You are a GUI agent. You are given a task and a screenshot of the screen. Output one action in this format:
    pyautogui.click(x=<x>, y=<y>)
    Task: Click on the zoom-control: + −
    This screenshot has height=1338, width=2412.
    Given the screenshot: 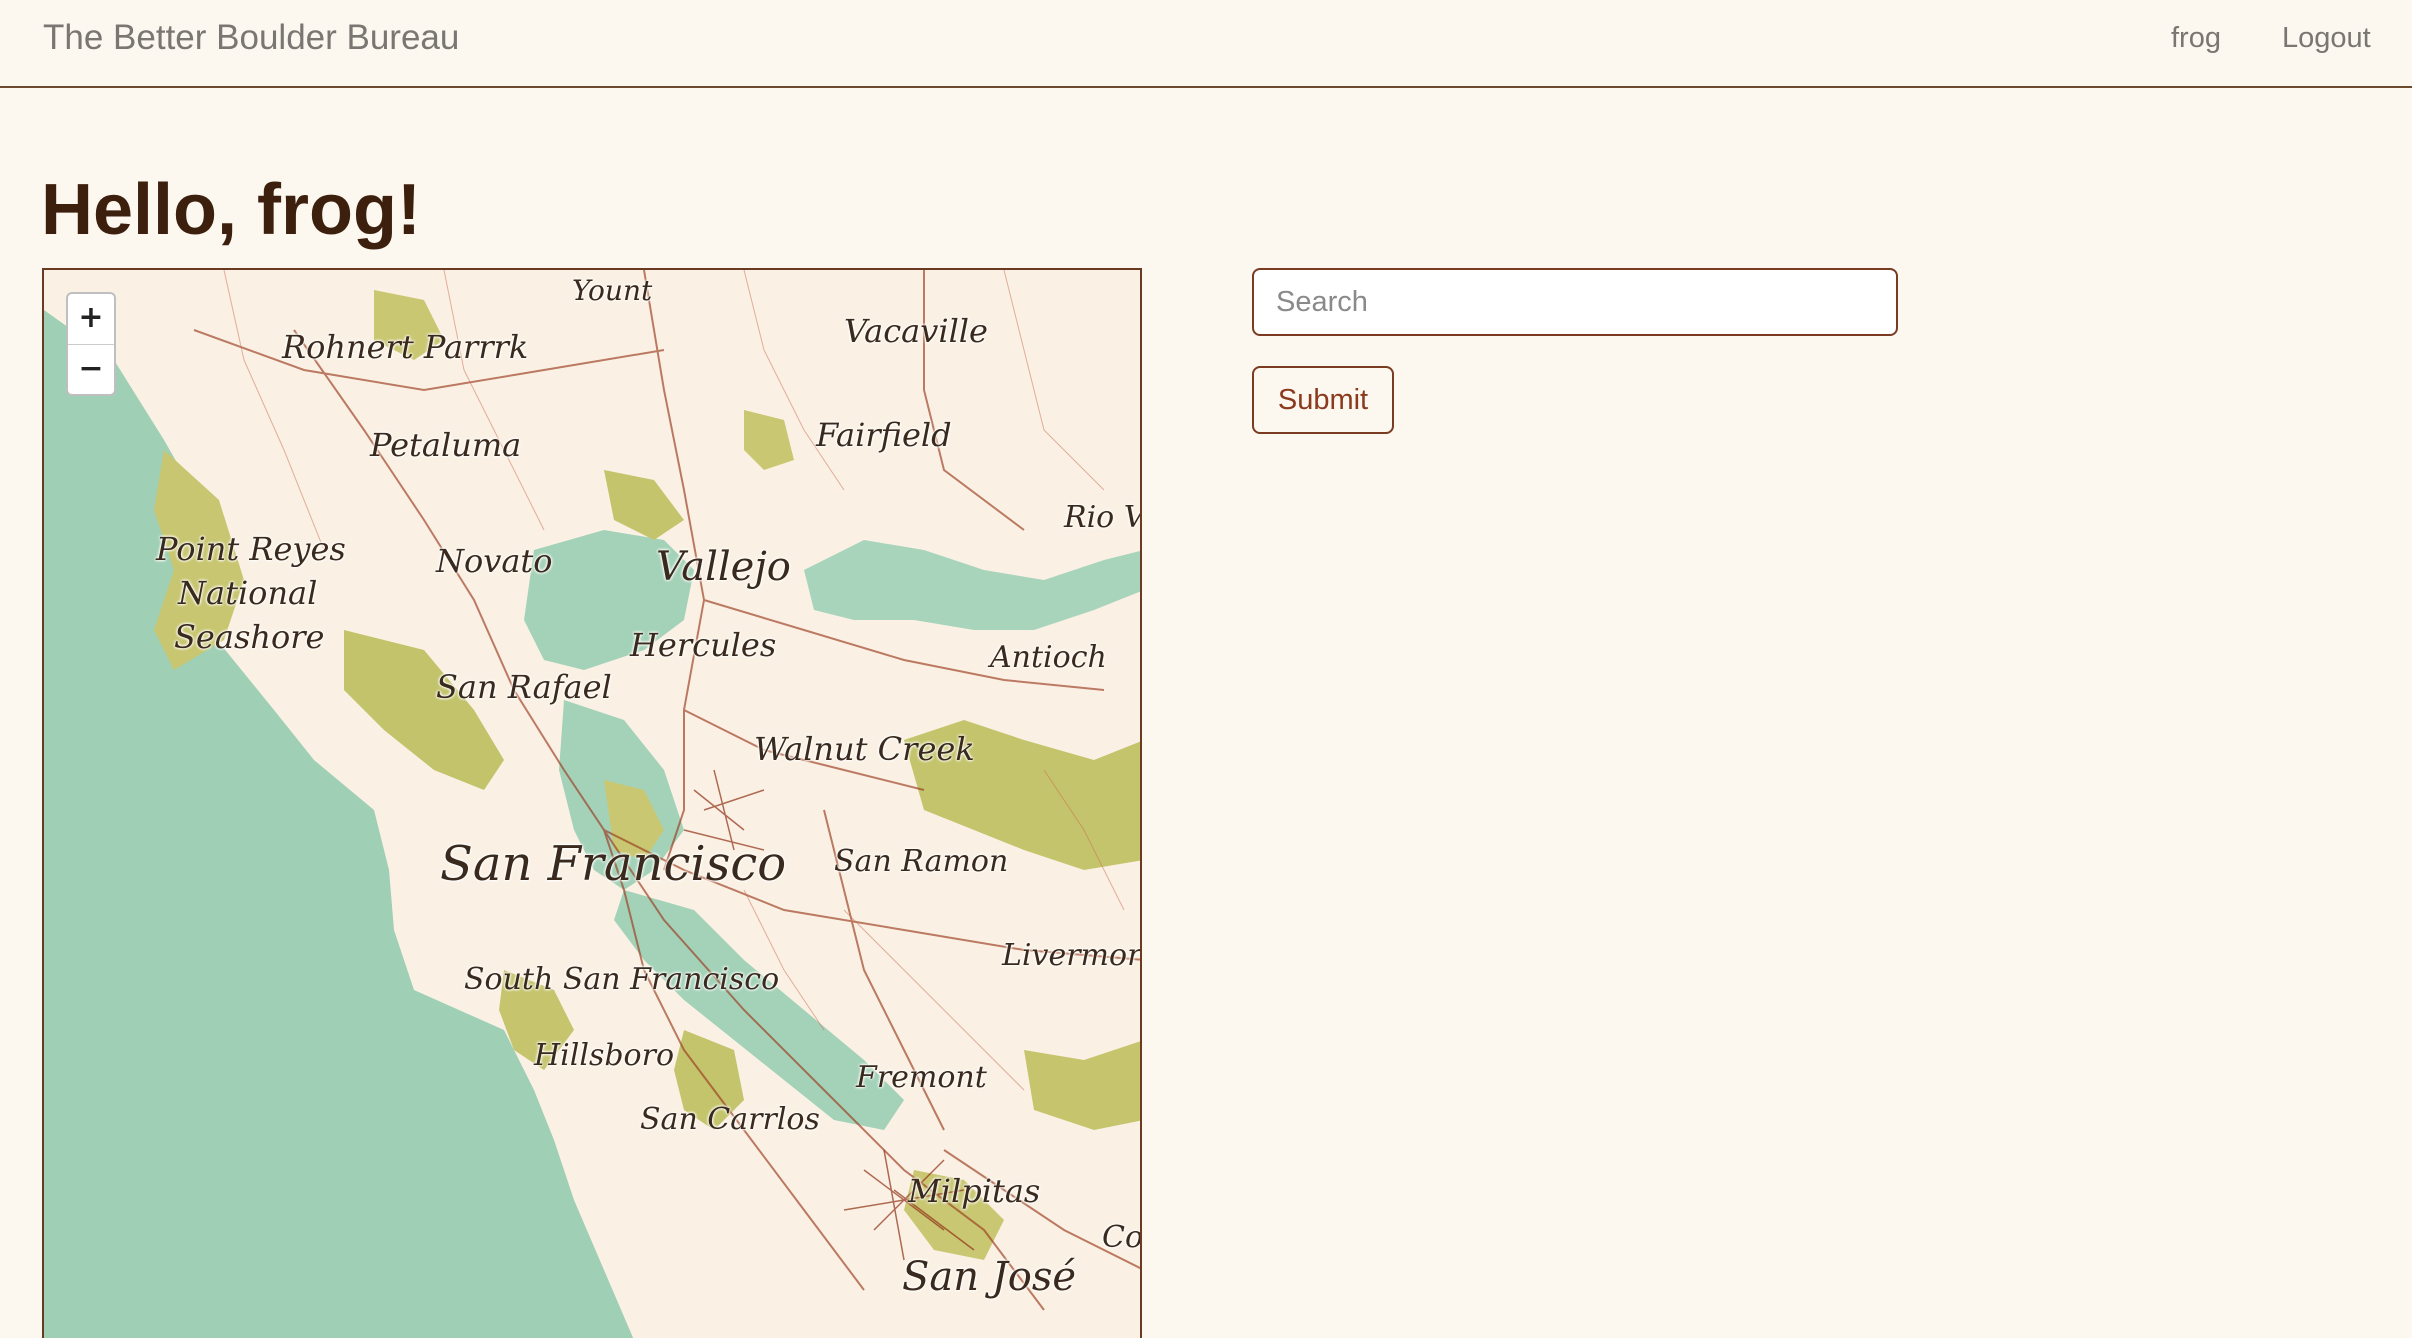 What is the action you would take?
    pyautogui.click(x=91, y=344)
    